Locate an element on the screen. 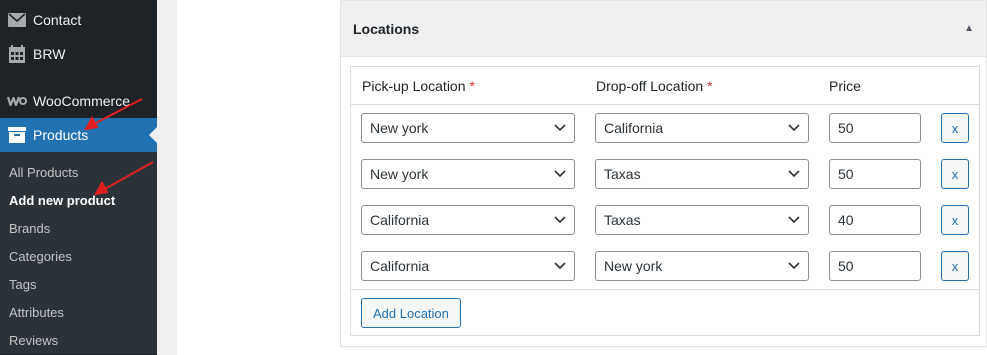  dropoff-header: Drop-off Location * is located at coordinates (654, 86).